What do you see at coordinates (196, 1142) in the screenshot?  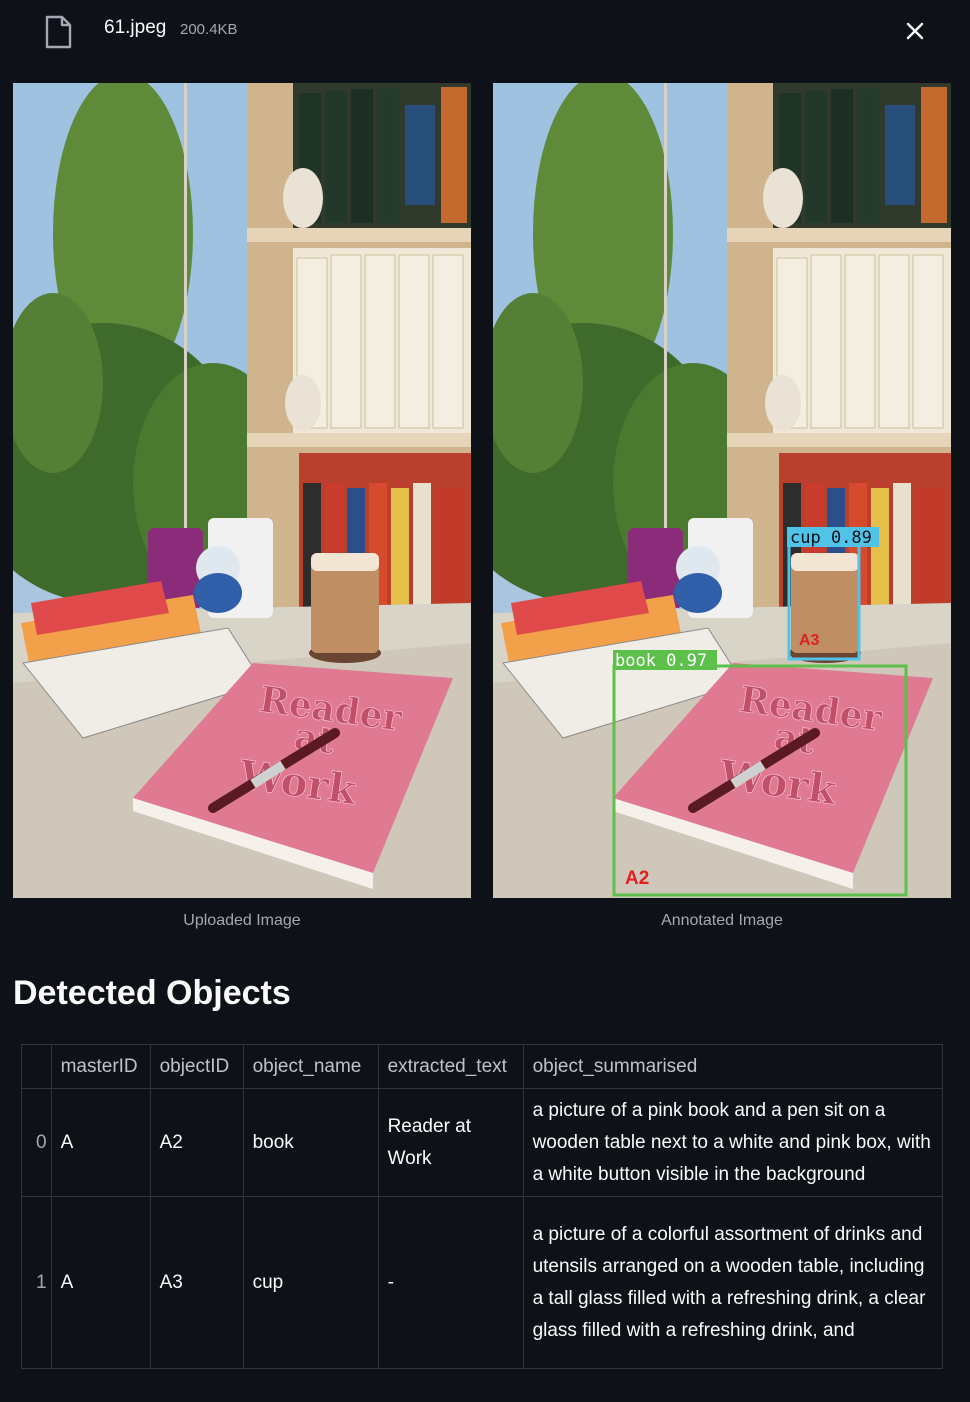 I see `cell-objectid: A2` at bounding box center [196, 1142].